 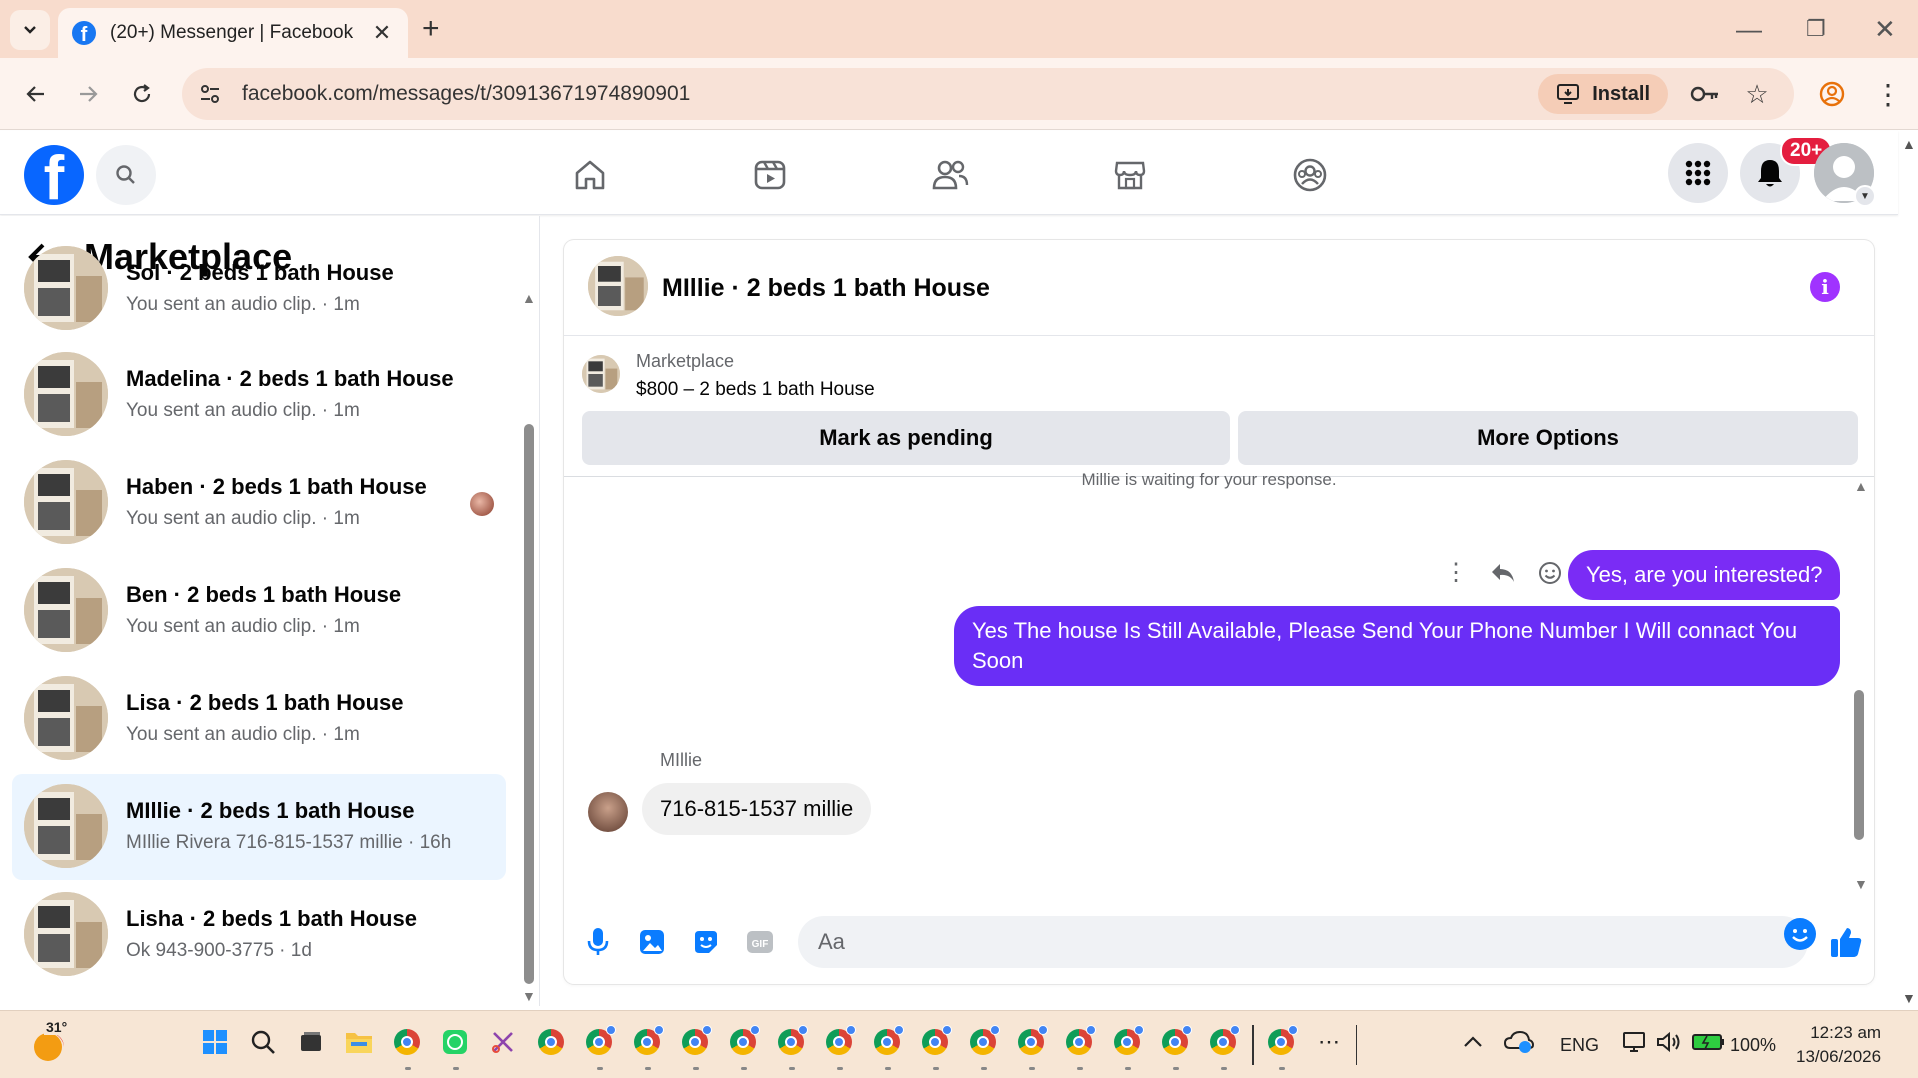 What do you see at coordinates (618, 286) in the screenshot?
I see `listing-thumbnail` at bounding box center [618, 286].